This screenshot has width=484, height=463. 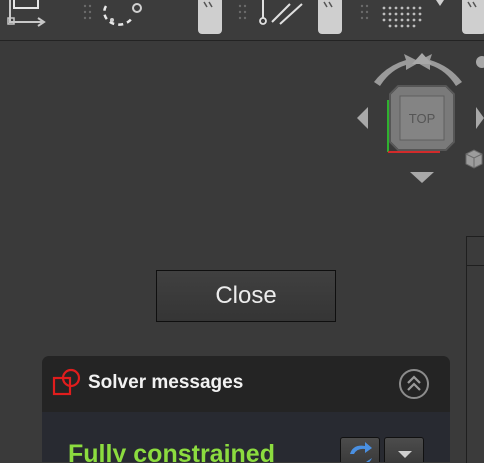 I want to click on collapse-chevrons-icon, so click(x=414, y=384).